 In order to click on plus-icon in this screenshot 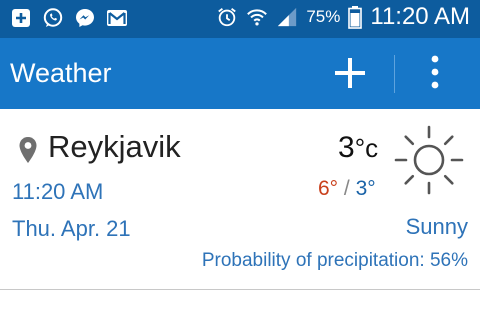, I will do `click(350, 75)`.